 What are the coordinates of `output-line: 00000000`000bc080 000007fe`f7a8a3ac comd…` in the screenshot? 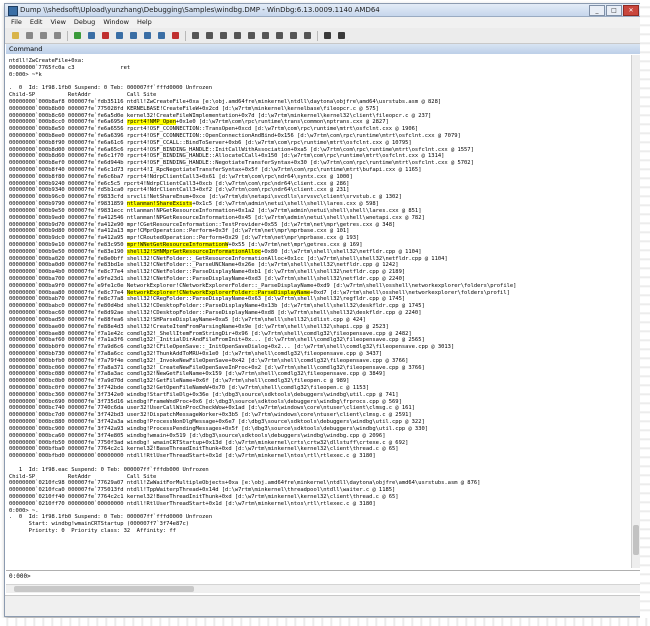 It's located at (197, 374).